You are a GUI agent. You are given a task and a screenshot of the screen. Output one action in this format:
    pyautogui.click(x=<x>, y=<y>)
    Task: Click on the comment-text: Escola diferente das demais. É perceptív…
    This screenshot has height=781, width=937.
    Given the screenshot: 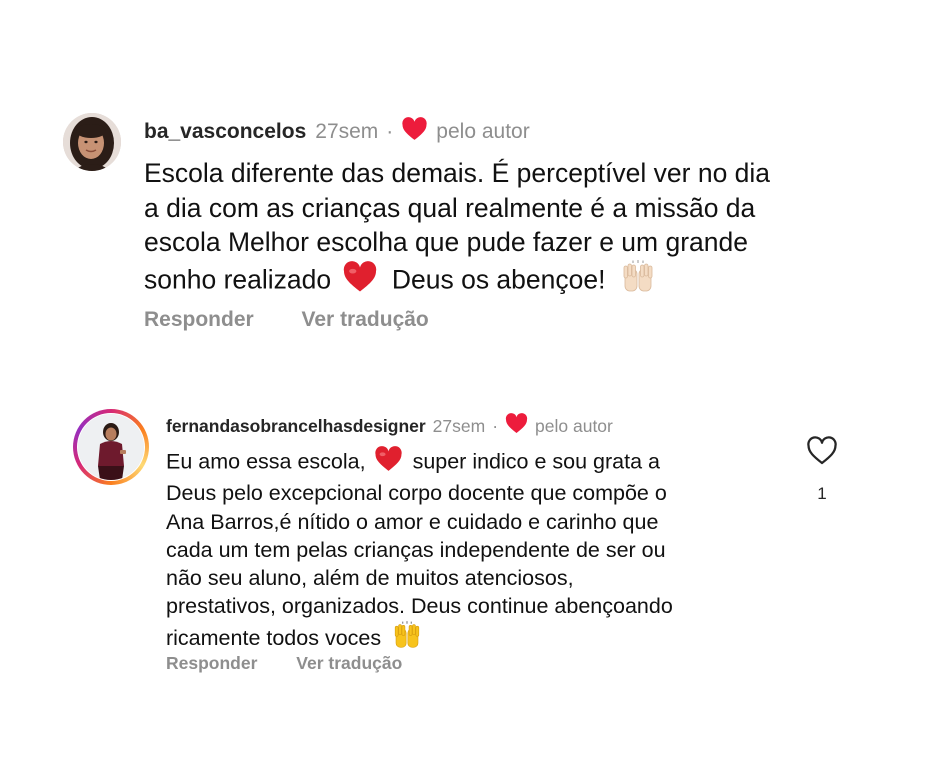 What is the action you would take?
    pyautogui.click(x=457, y=229)
    